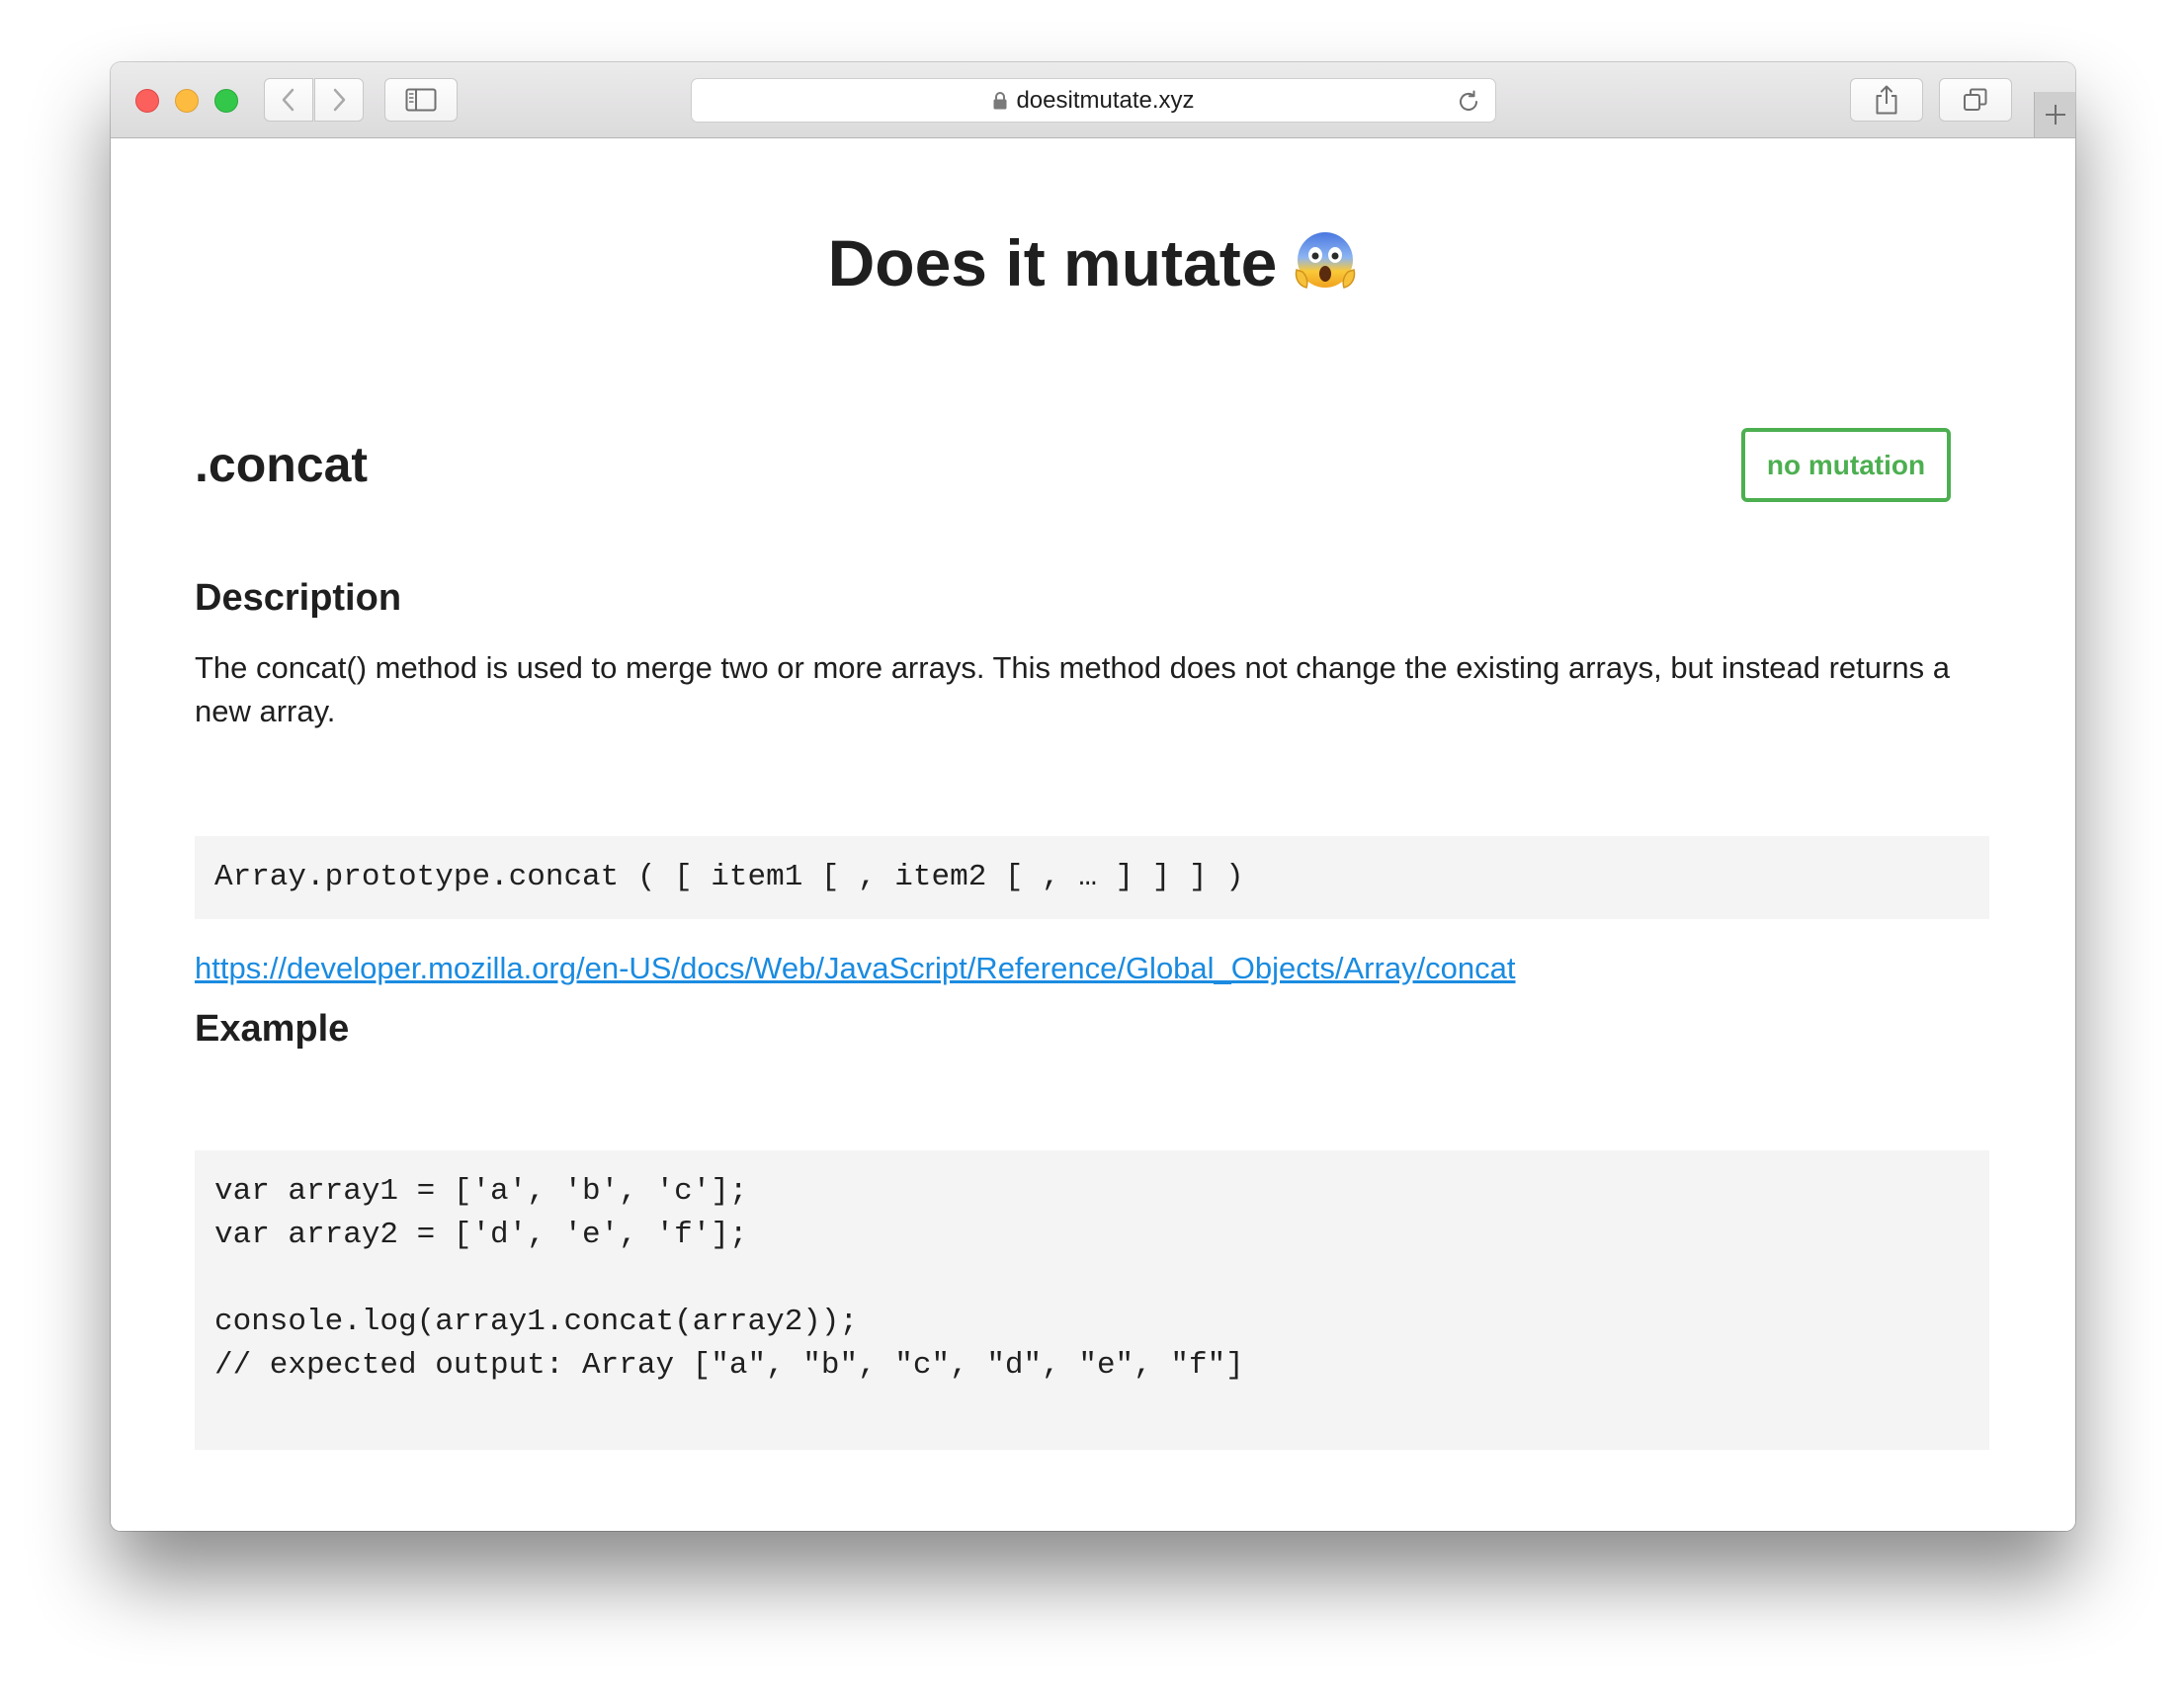 This screenshot has width=2184, height=1688. I want to click on sidebar-icon, so click(421, 100).